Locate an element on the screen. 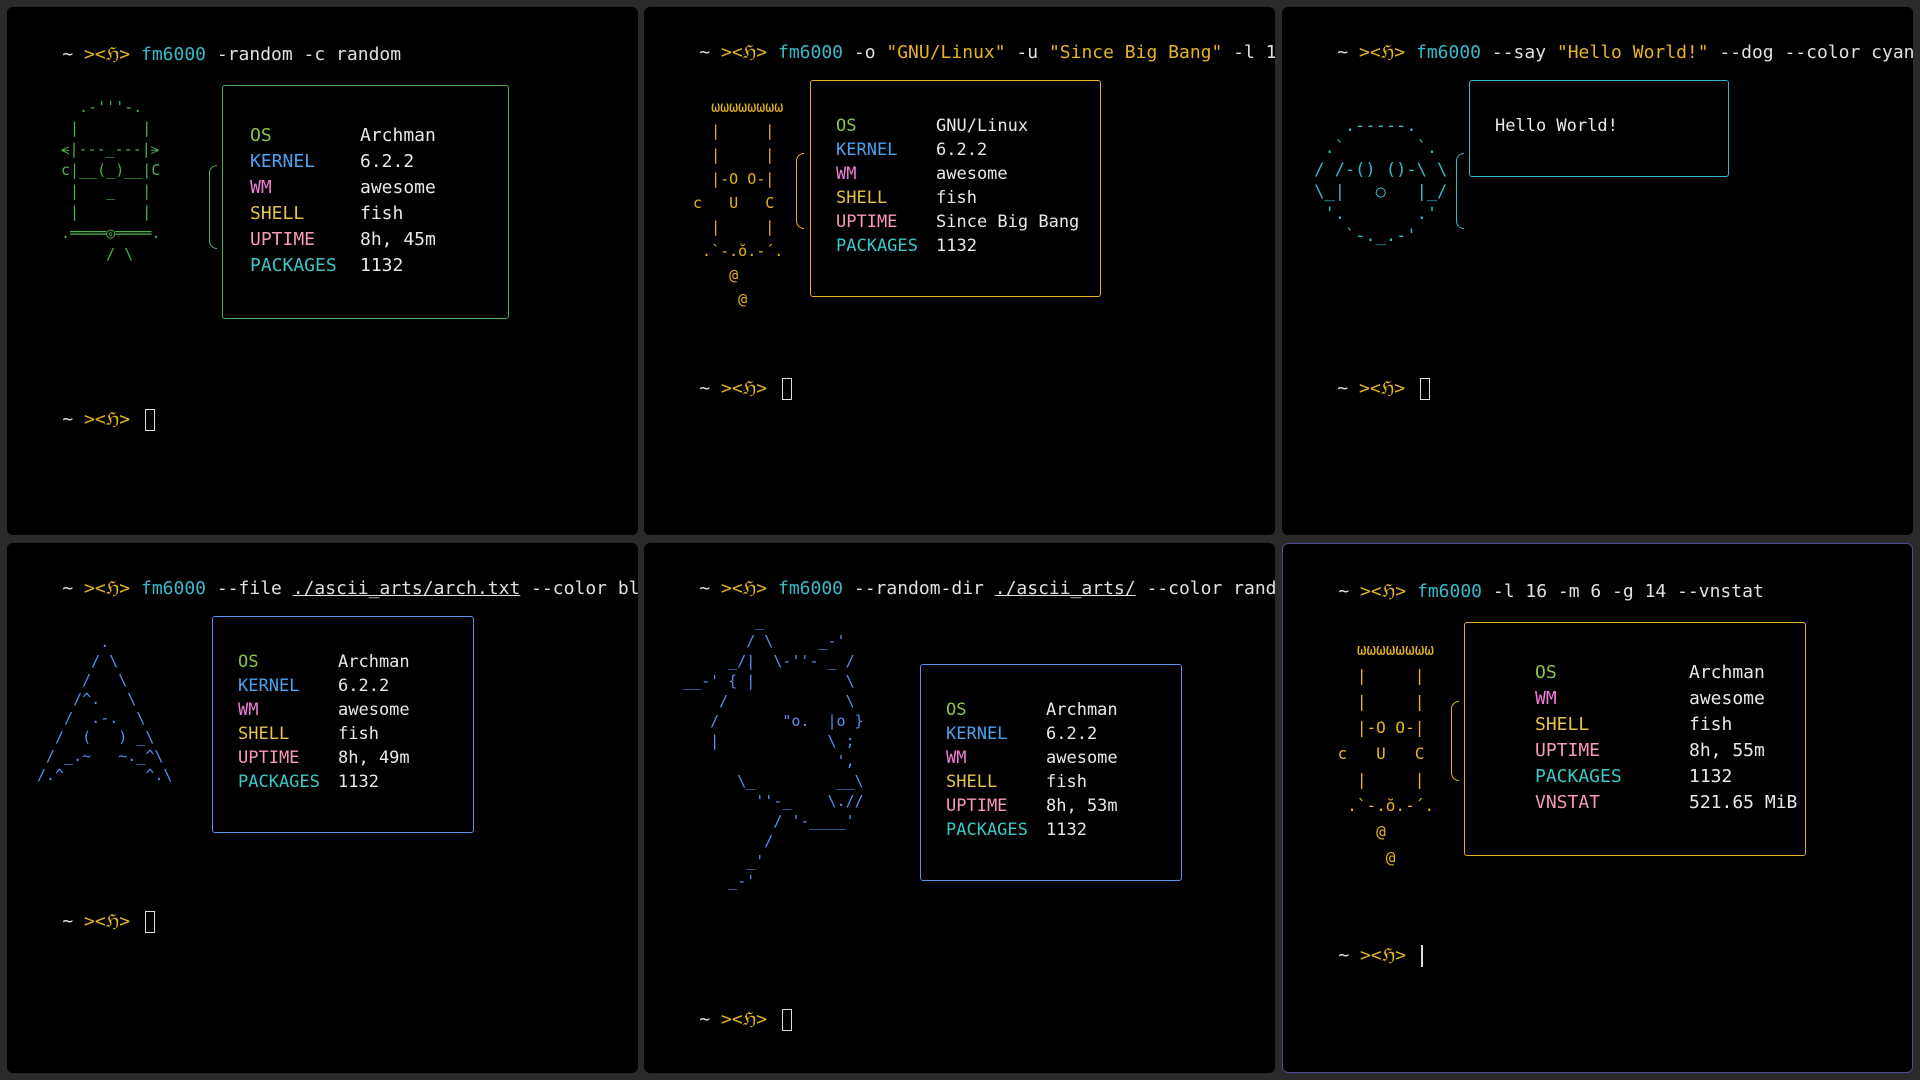 The image size is (1920, 1080). command-line: ~ ><ℌ> fm6000 -random -c random is located at coordinates (210, 55).